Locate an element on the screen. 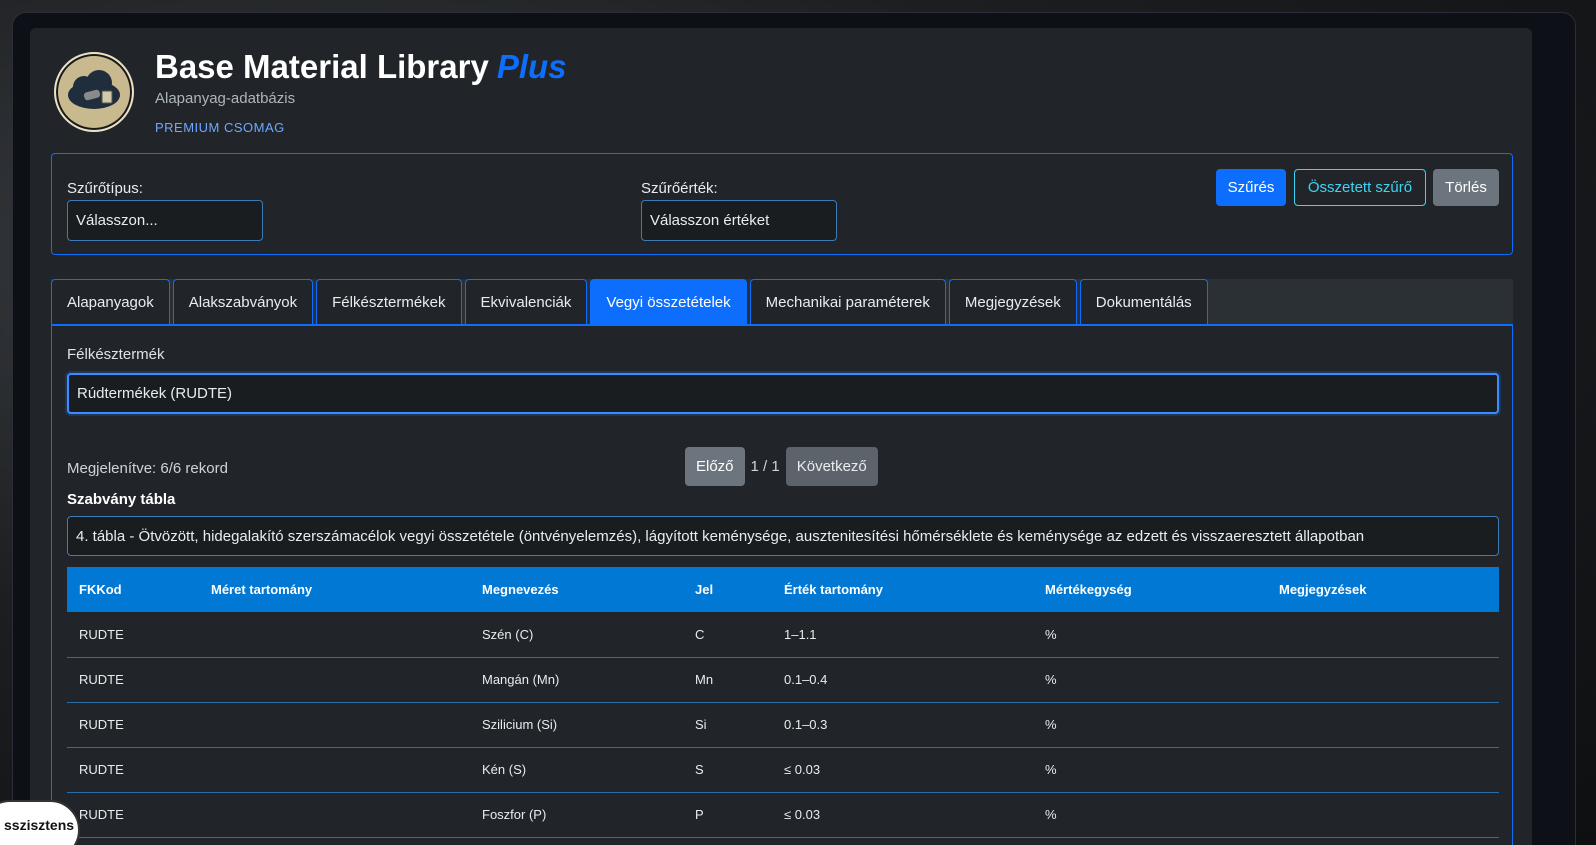 The height and width of the screenshot is (845, 1596). tab-vegyi-osszetetelek: Vegyi összetételek is located at coordinates (668, 301).